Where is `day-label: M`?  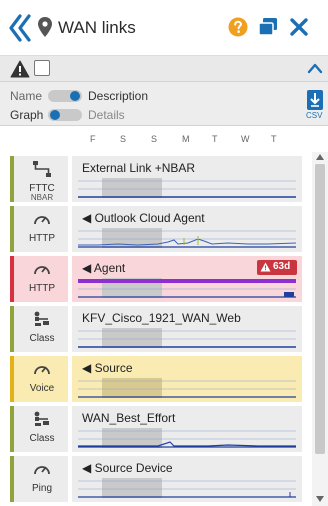 day-label: M is located at coordinates (186, 139).